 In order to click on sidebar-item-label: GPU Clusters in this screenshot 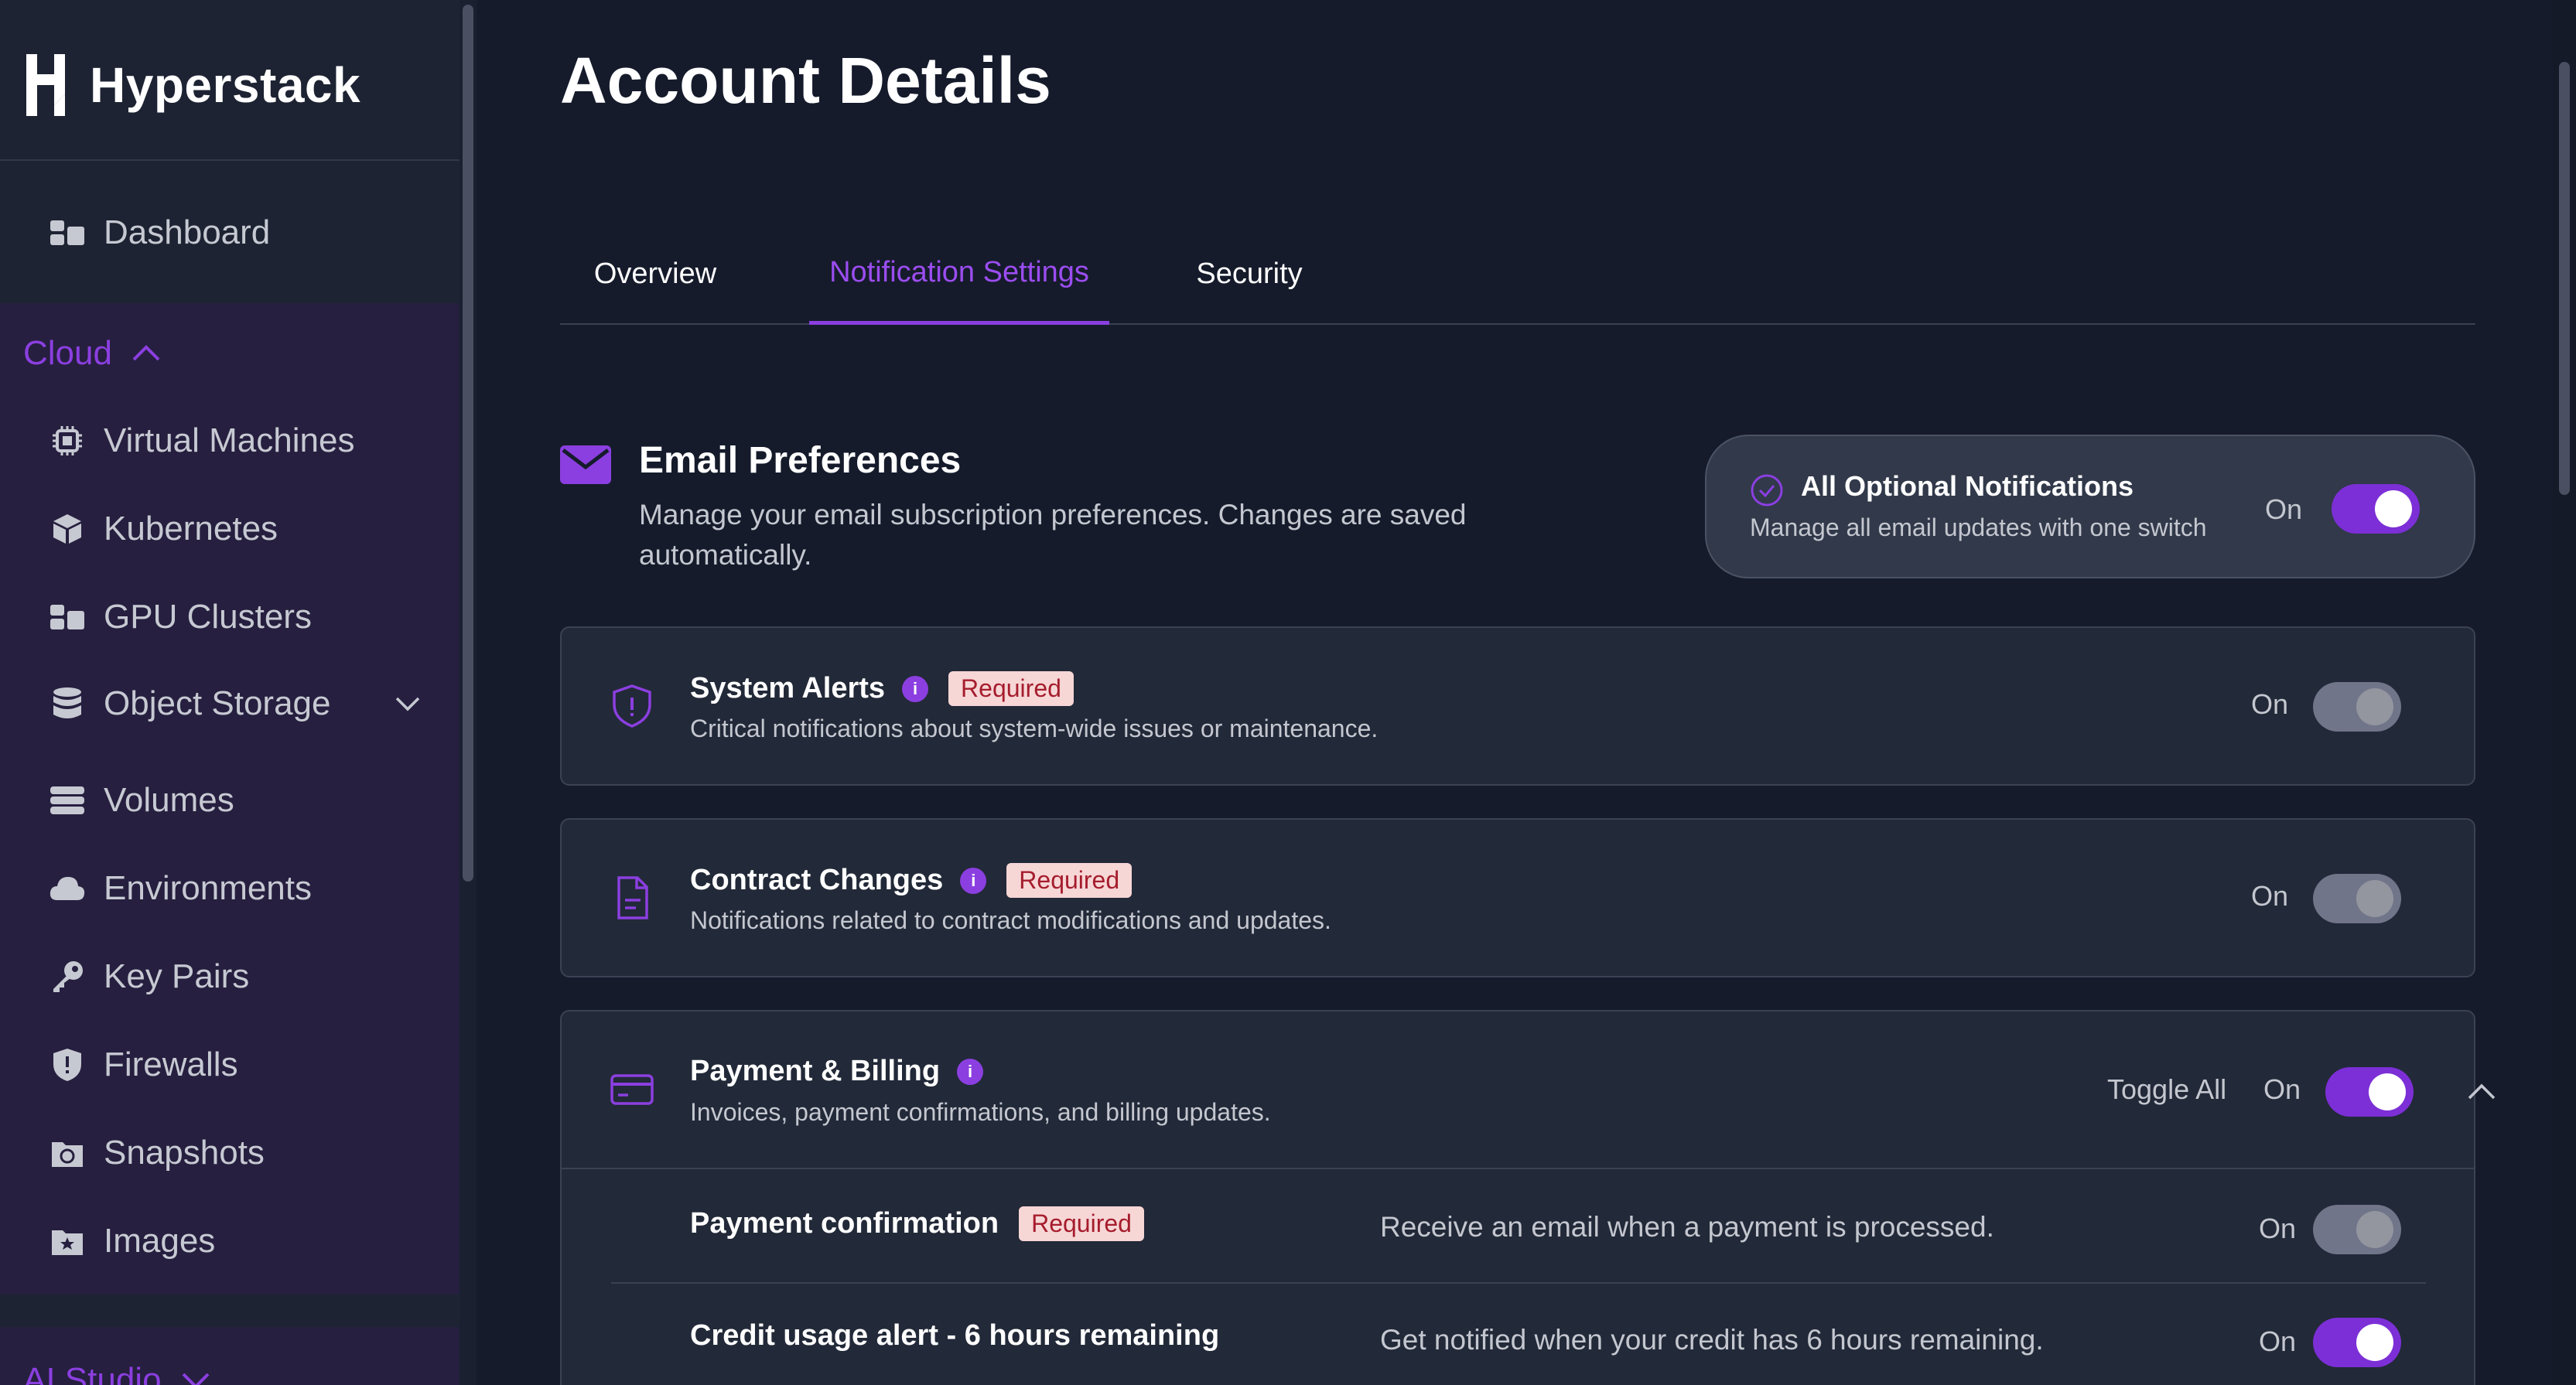, I will do `click(208, 617)`.